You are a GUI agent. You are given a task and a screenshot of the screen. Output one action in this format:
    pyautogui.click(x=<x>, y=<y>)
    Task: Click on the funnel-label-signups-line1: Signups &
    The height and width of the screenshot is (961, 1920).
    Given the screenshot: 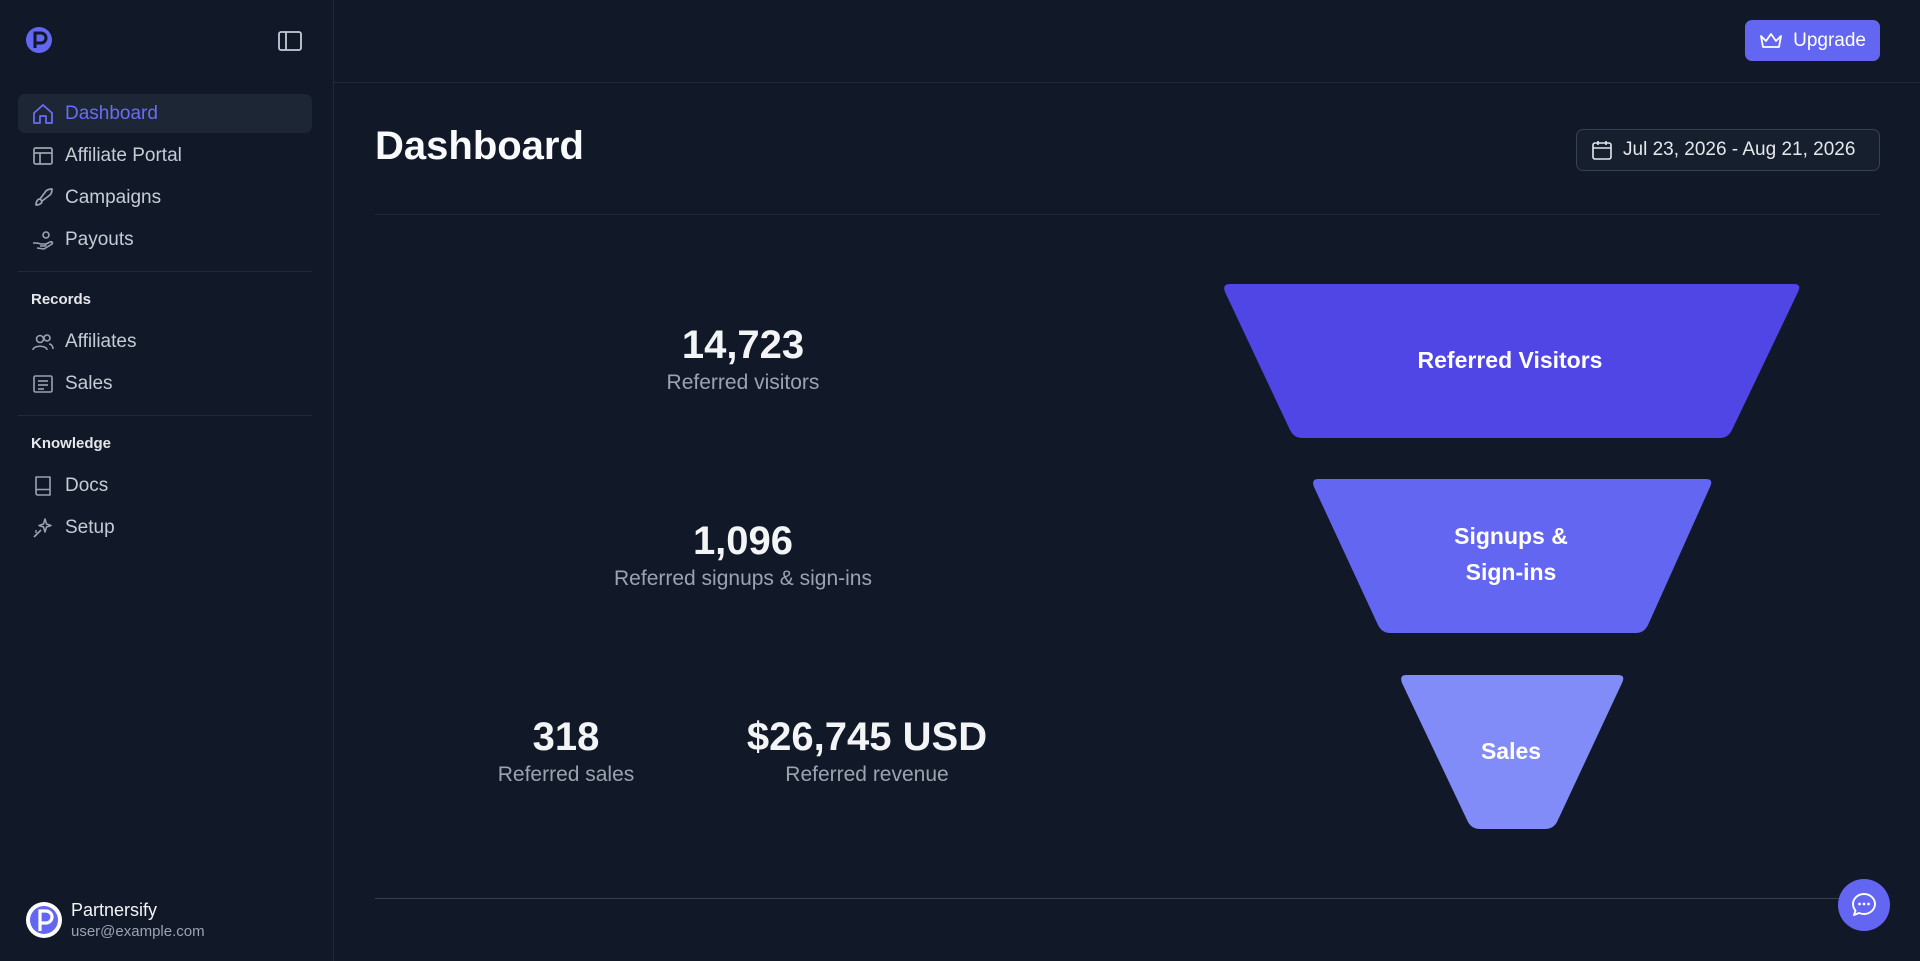 What is the action you would take?
    pyautogui.click(x=1511, y=536)
    